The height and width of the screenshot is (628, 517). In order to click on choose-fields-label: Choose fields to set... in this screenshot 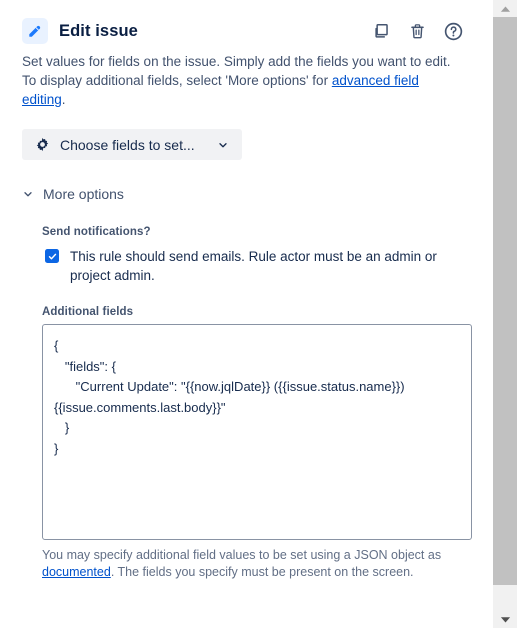, I will do `click(127, 144)`.